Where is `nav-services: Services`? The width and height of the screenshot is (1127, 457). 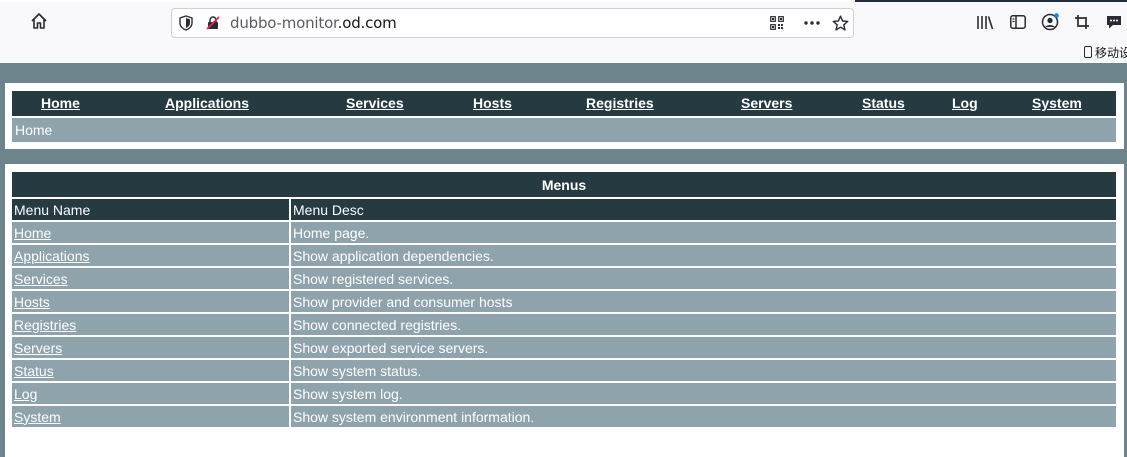
nav-services: Services is located at coordinates (375, 103).